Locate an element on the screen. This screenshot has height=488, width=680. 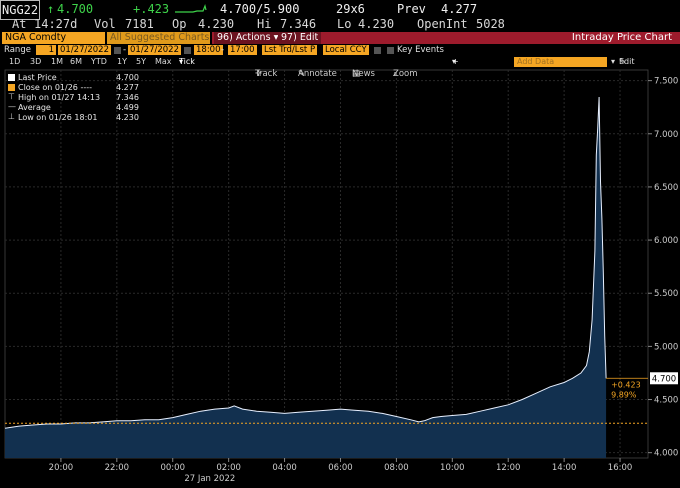
x-tick-label: 14:00 is located at coordinates (564, 468).